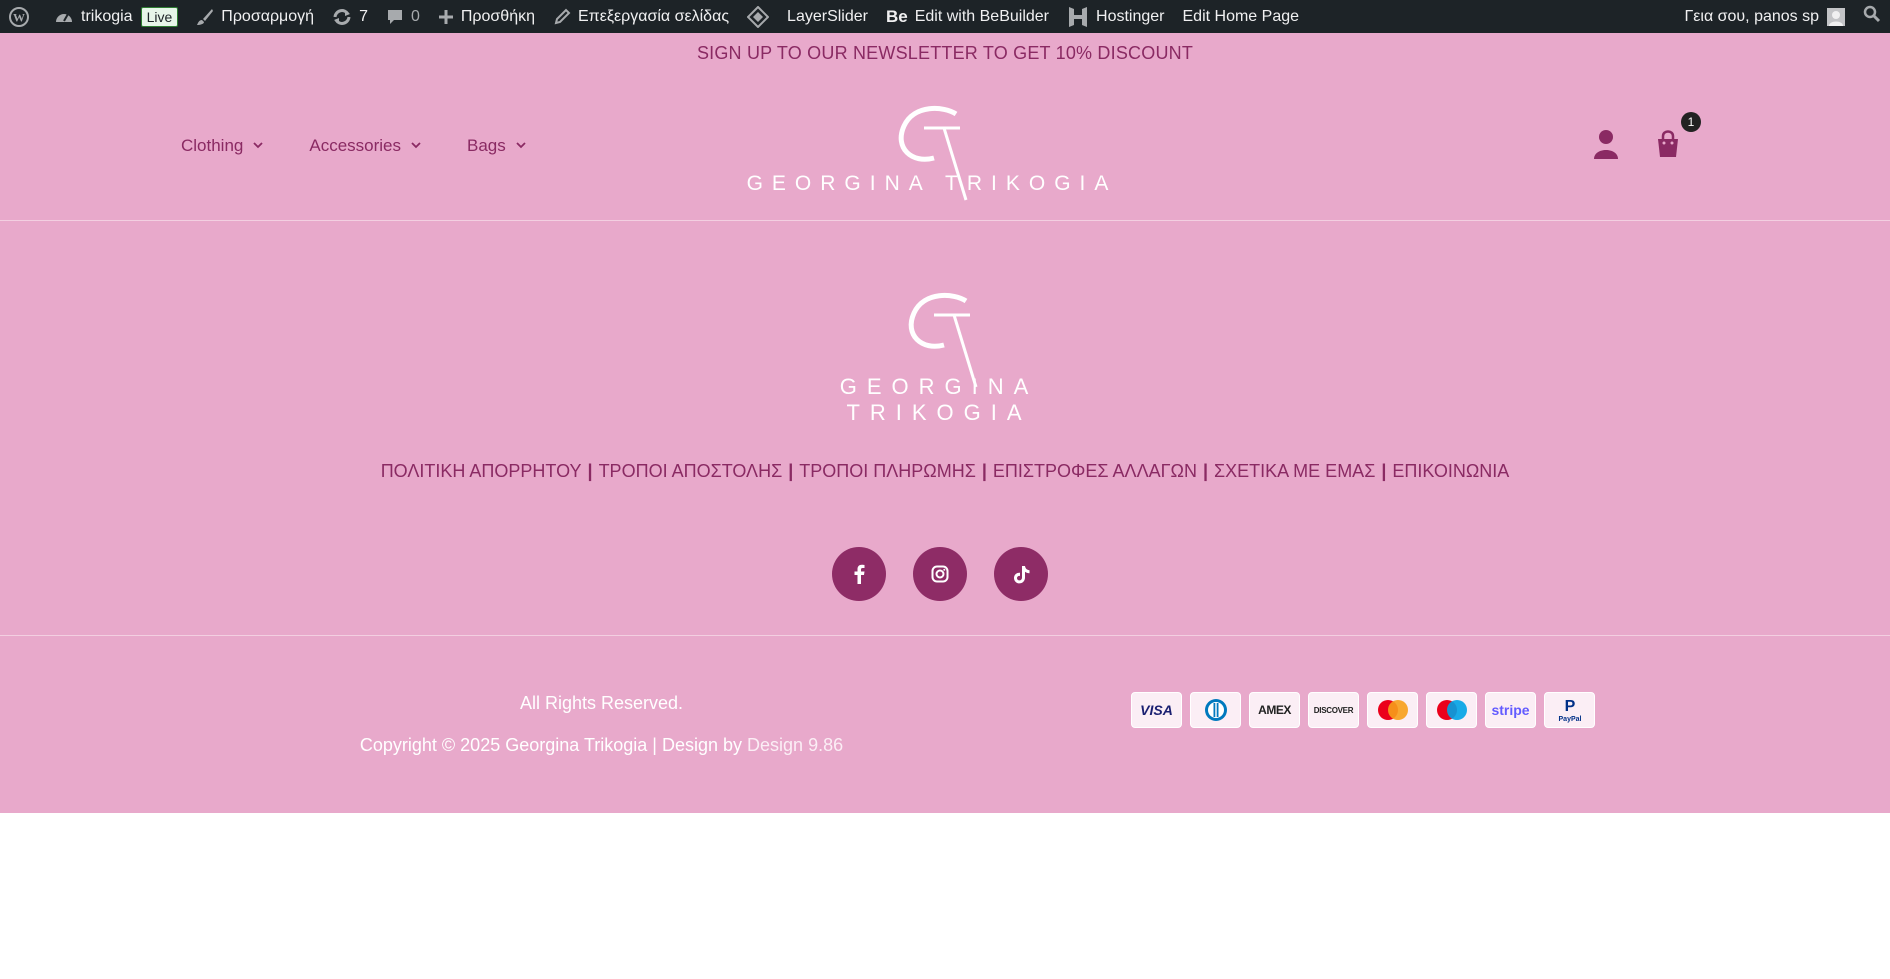  What do you see at coordinates (212, 145) in the screenshot?
I see `nav-item-label: Clothing` at bounding box center [212, 145].